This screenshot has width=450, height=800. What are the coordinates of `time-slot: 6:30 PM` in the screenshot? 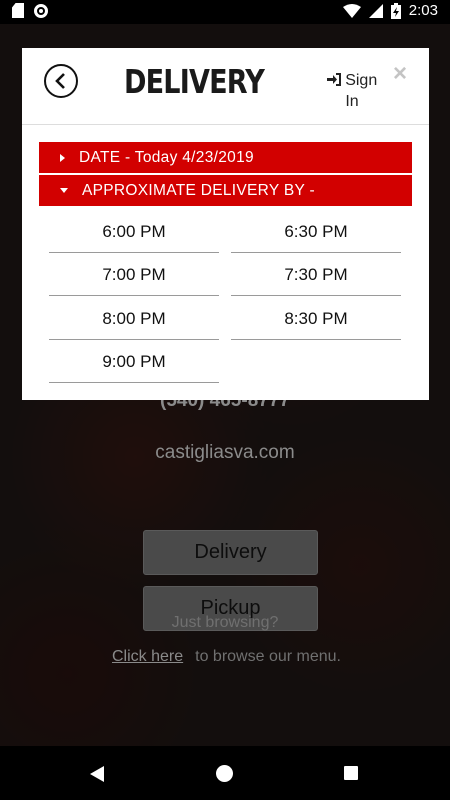 It's located at (316, 232).